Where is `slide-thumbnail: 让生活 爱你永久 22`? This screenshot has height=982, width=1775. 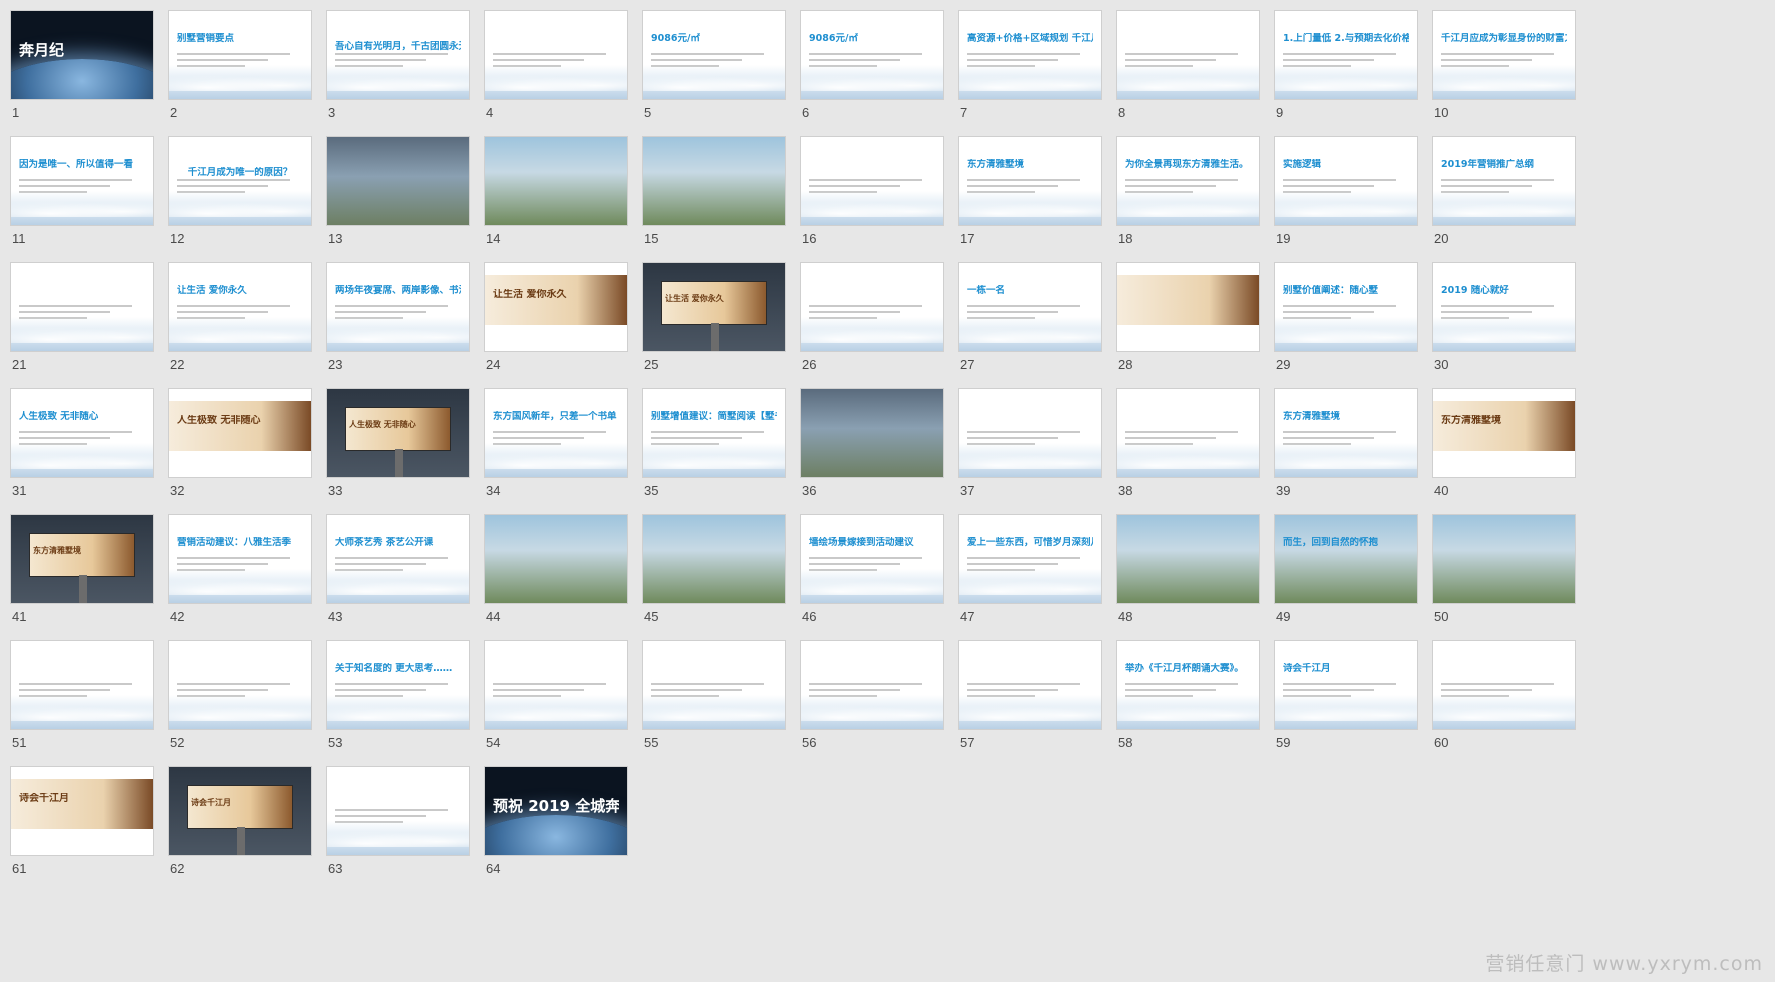 slide-thumbnail: 让生活 爱你永久 22 is located at coordinates (241, 326).